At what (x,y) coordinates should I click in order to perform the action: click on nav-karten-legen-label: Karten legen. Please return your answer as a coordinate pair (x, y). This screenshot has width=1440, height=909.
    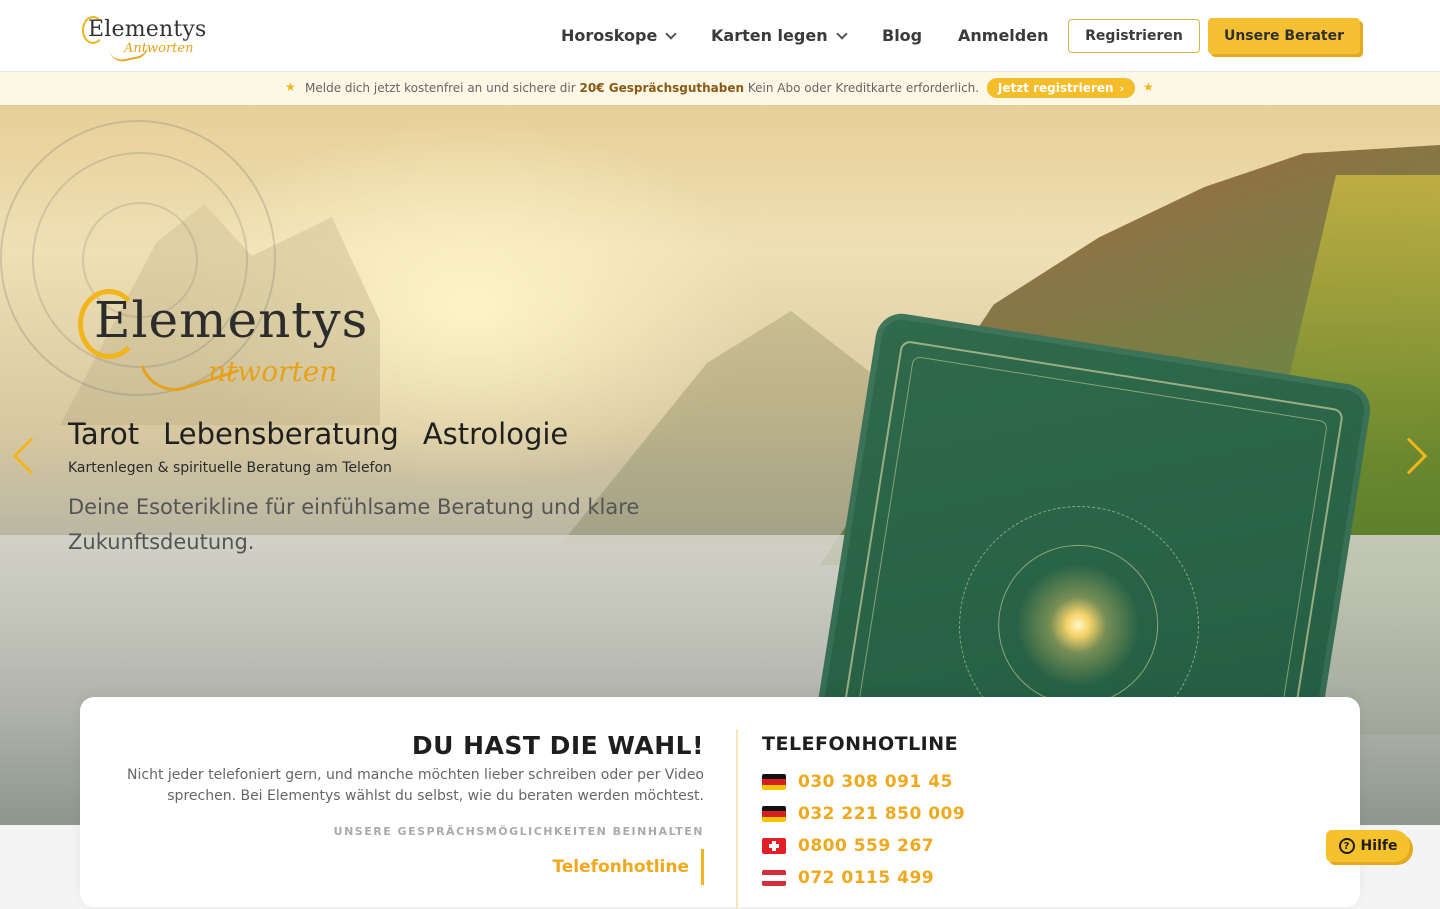
    Looking at the image, I should click on (769, 35).